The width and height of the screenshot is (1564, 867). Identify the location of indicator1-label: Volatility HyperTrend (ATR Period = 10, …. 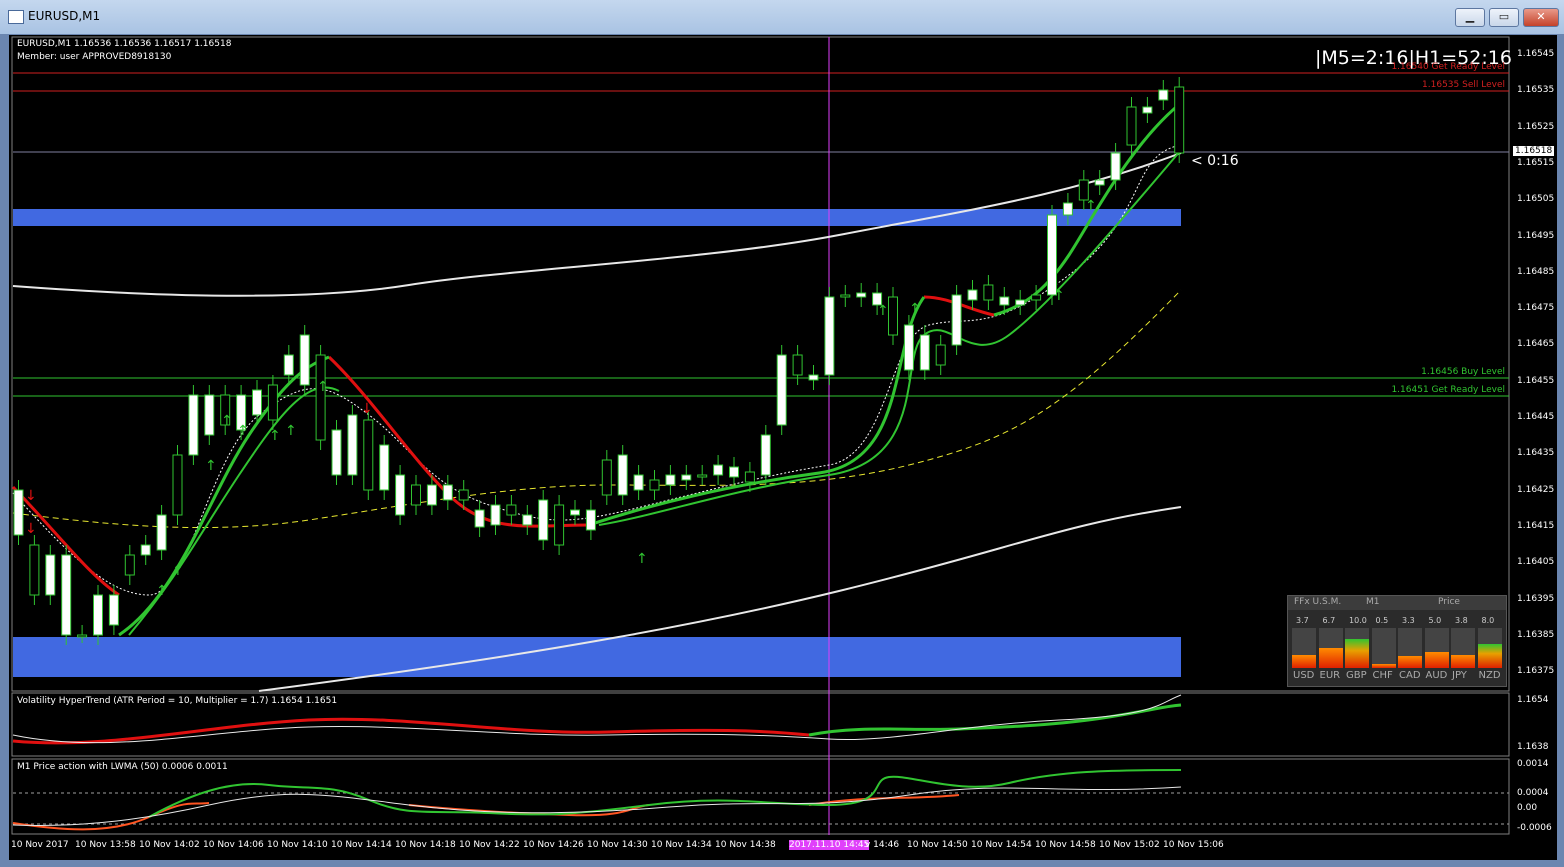
(177, 701).